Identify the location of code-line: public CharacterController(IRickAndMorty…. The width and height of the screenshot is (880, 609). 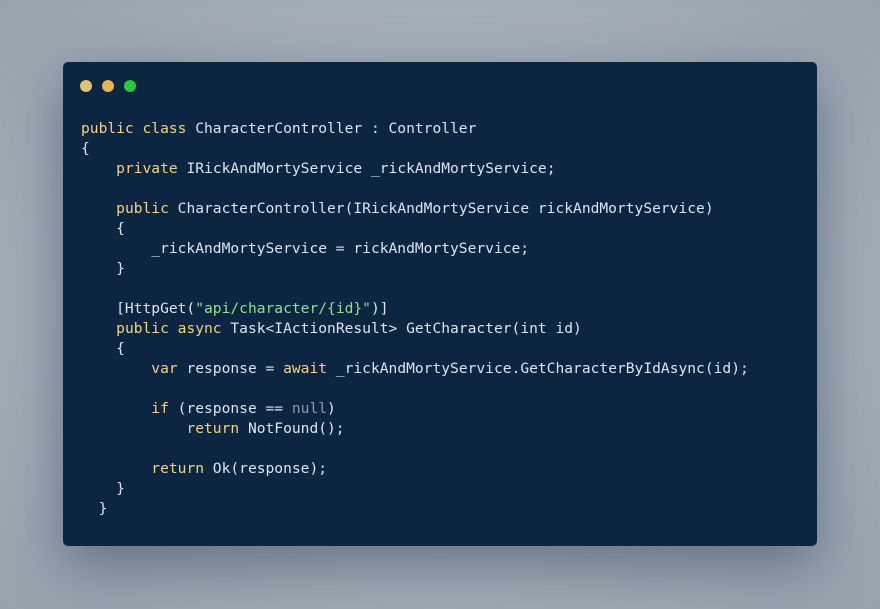
(415, 209).